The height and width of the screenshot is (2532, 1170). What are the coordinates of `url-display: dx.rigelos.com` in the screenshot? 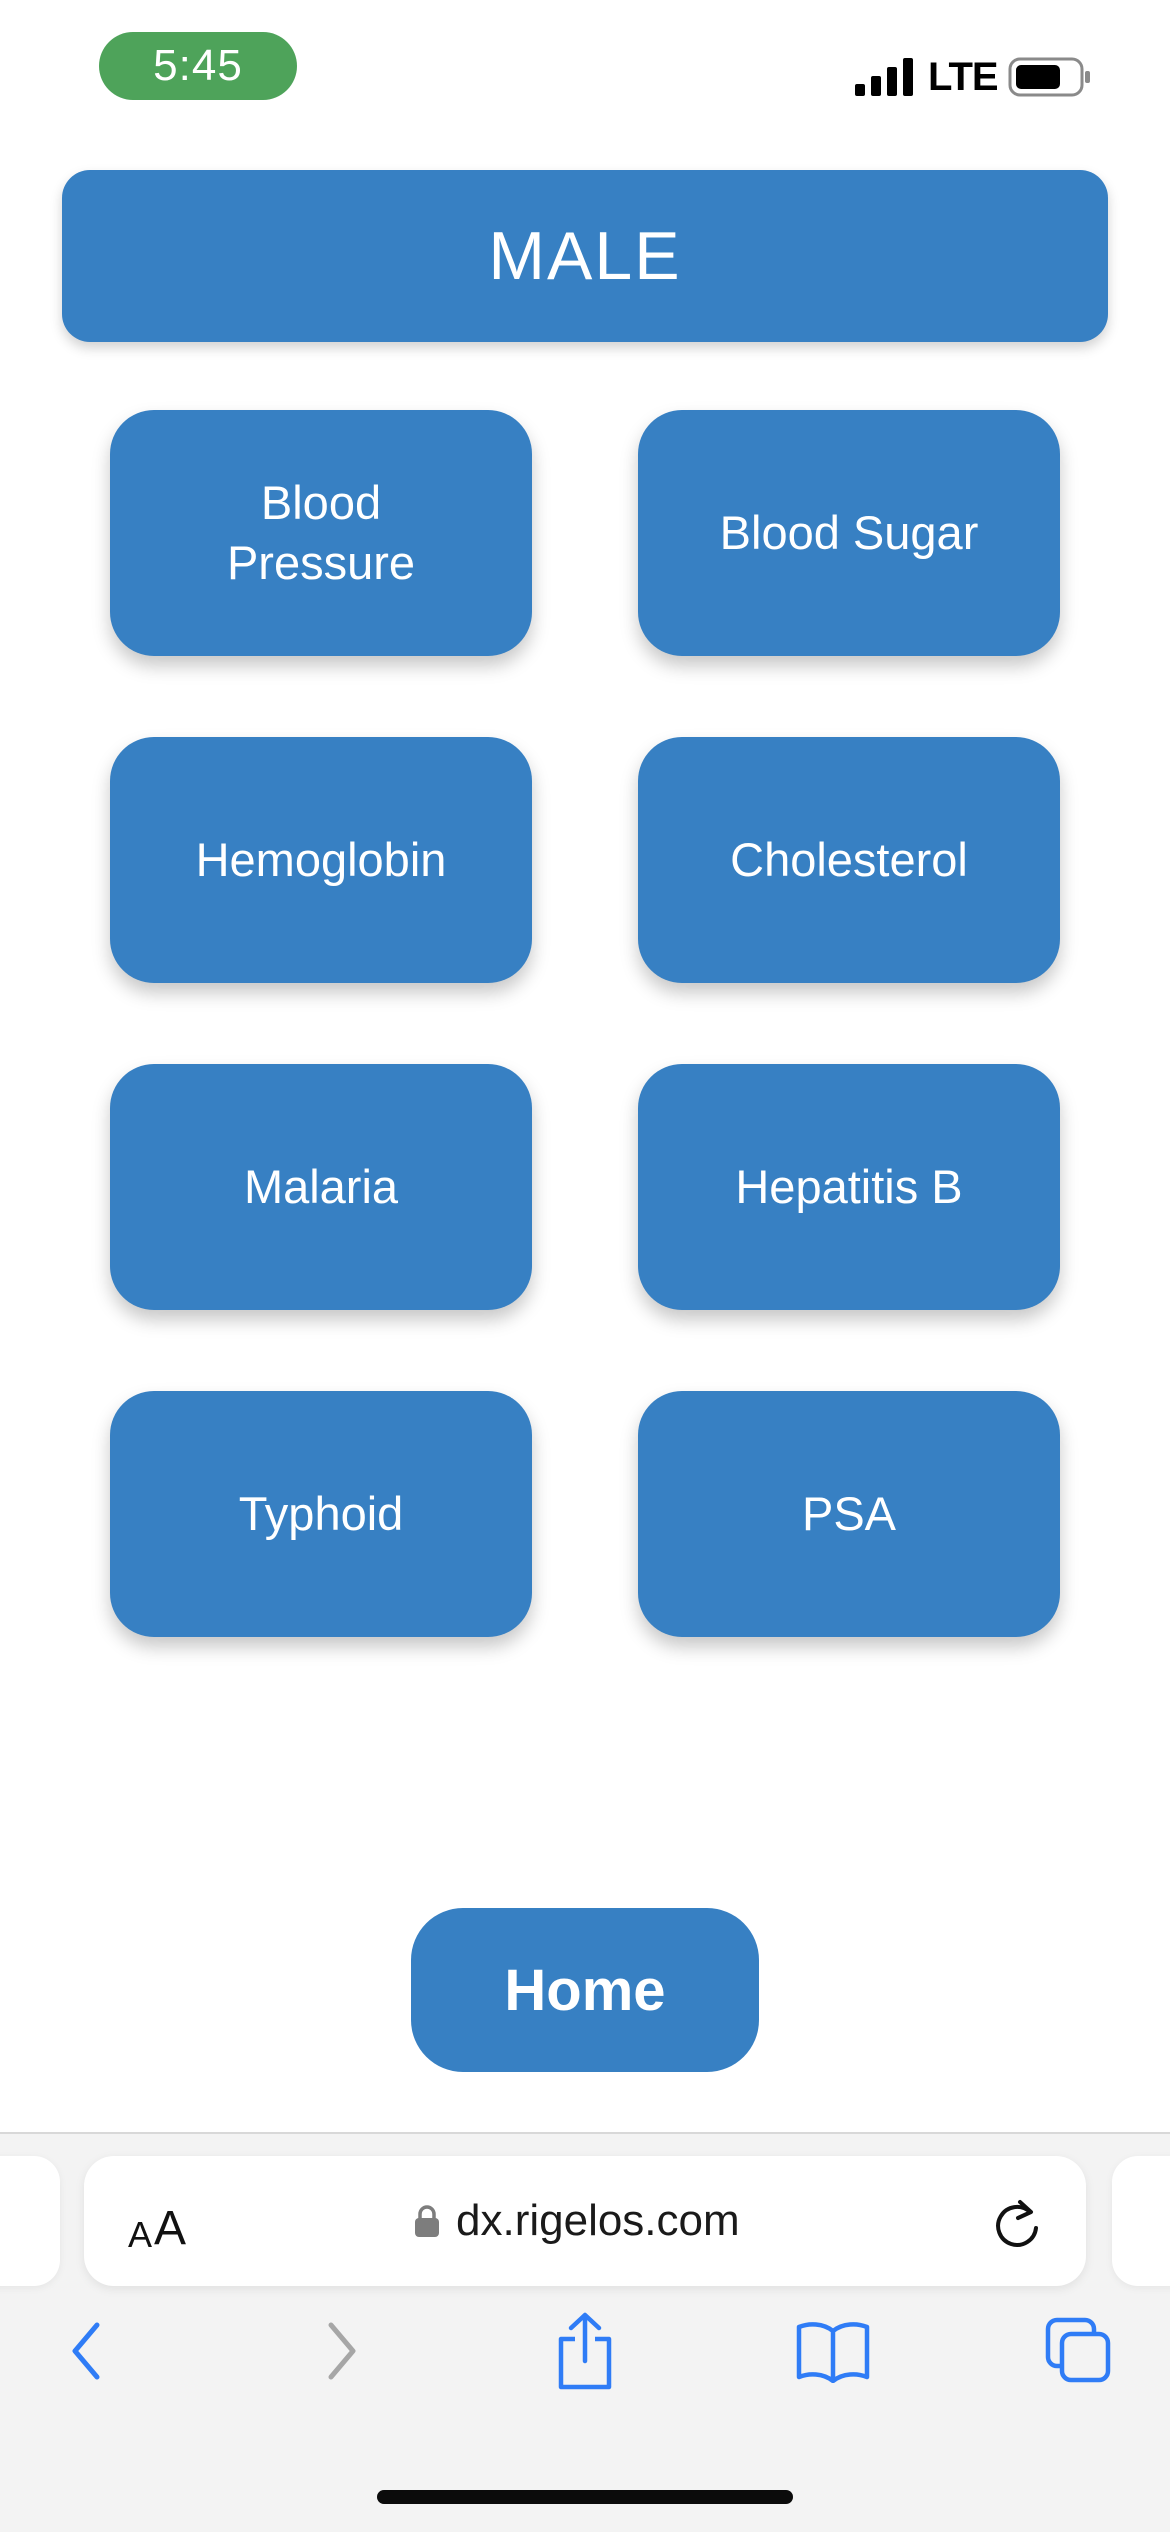 It's located at (577, 2221).